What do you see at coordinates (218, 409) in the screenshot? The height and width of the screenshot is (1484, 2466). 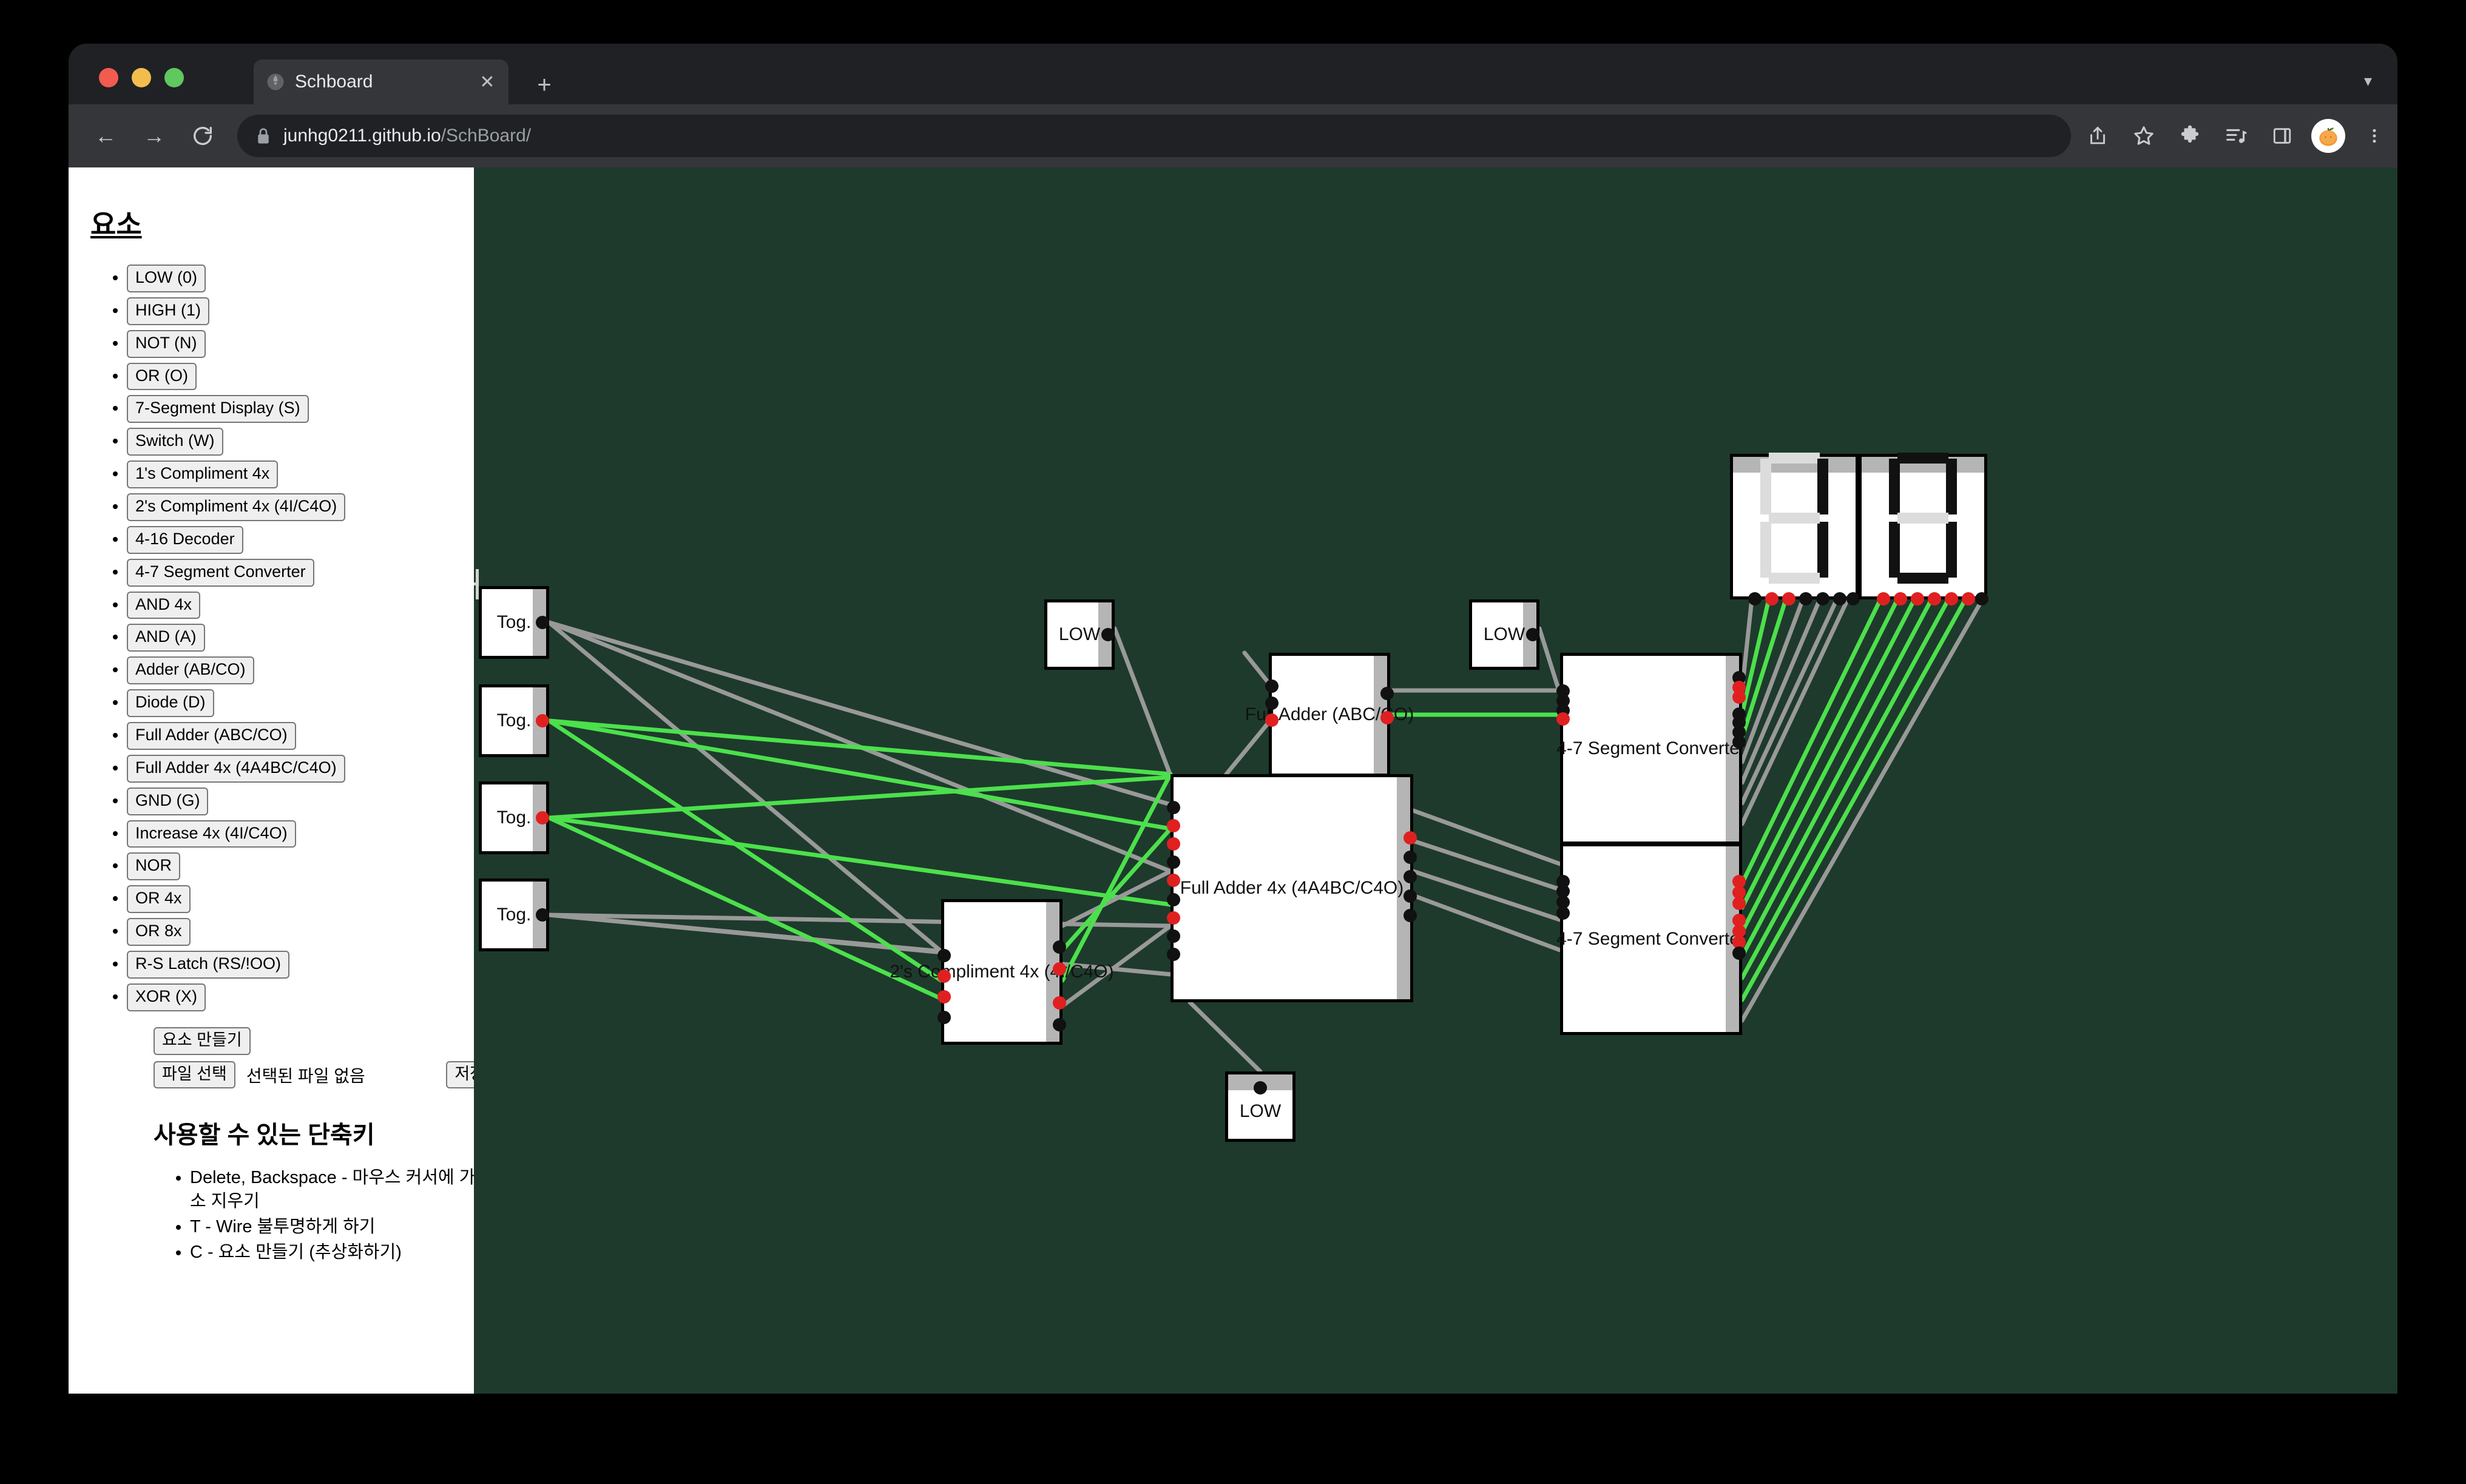 I see `part-button-7segment-display: 7-Segment Display (S)` at bounding box center [218, 409].